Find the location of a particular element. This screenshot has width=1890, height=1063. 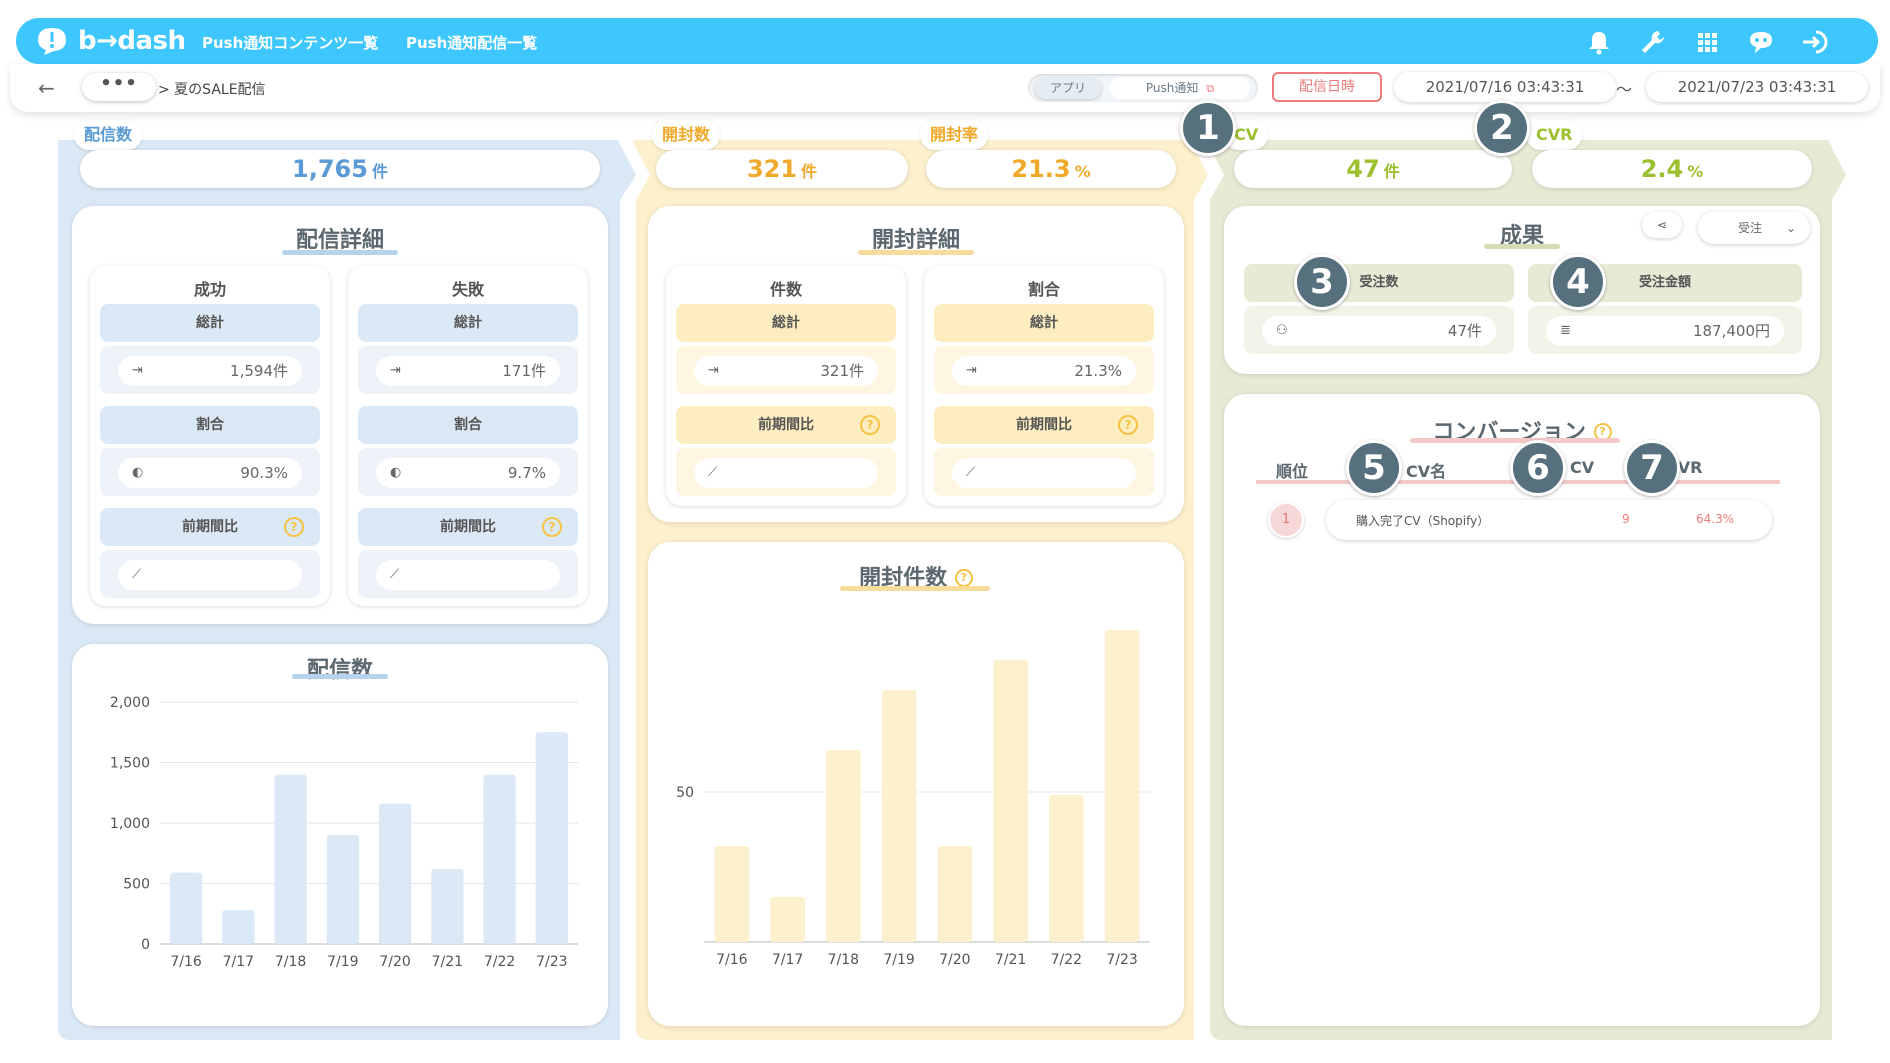

failure-card: 失敗 総計 ⇥ 171件 割合 ◐ 9.7% 前期間比 ? ⟋ is located at coordinates (468, 436).